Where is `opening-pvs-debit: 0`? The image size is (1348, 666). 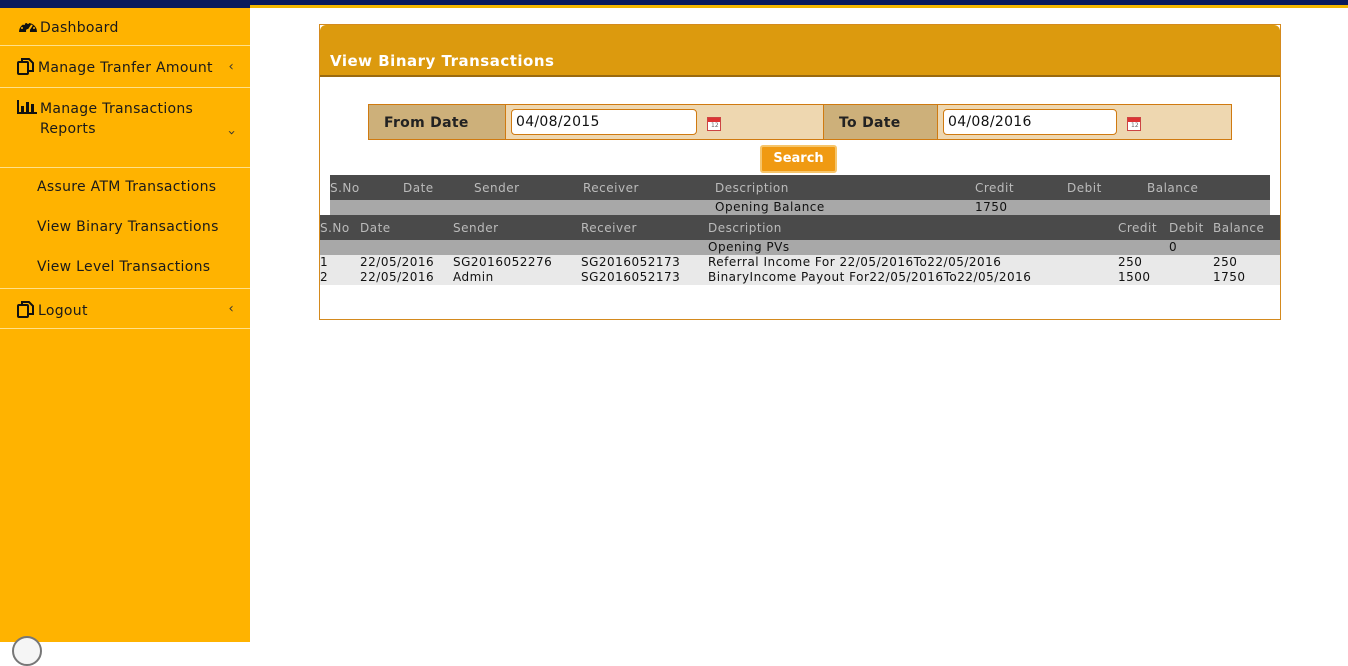
opening-pvs-debit: 0 is located at coordinates (1173, 247).